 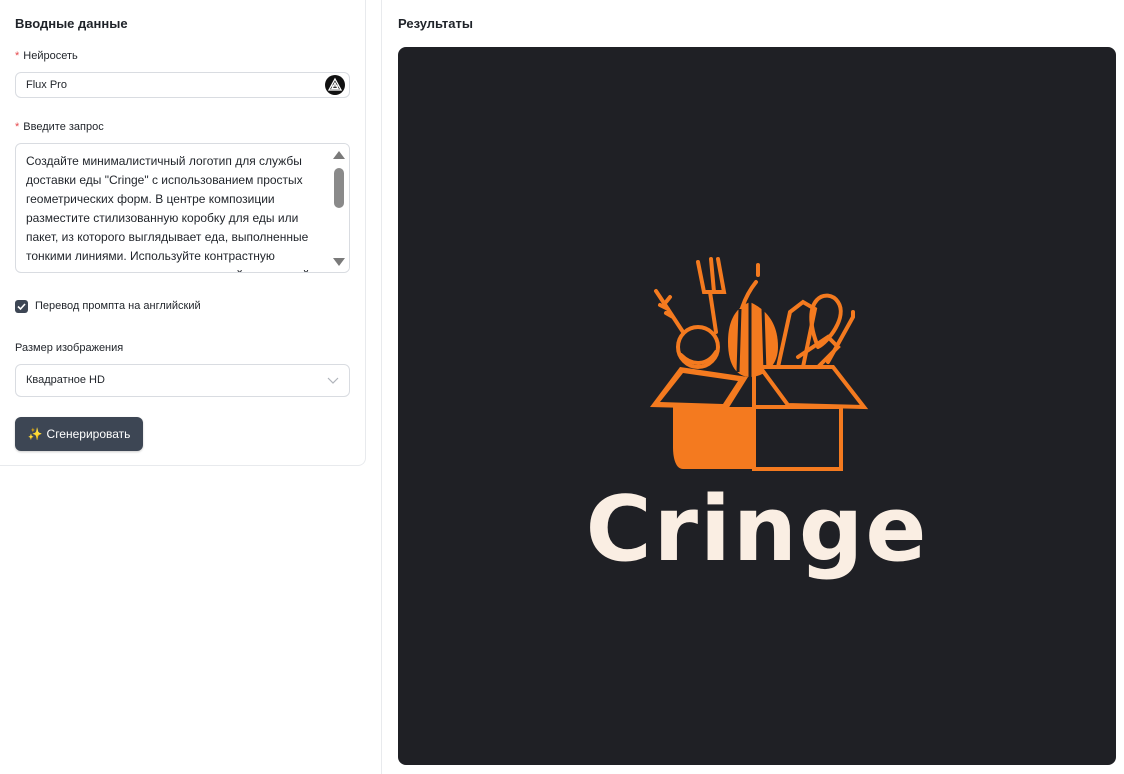 I want to click on sparkles-icon: ✨, so click(x=35, y=434).